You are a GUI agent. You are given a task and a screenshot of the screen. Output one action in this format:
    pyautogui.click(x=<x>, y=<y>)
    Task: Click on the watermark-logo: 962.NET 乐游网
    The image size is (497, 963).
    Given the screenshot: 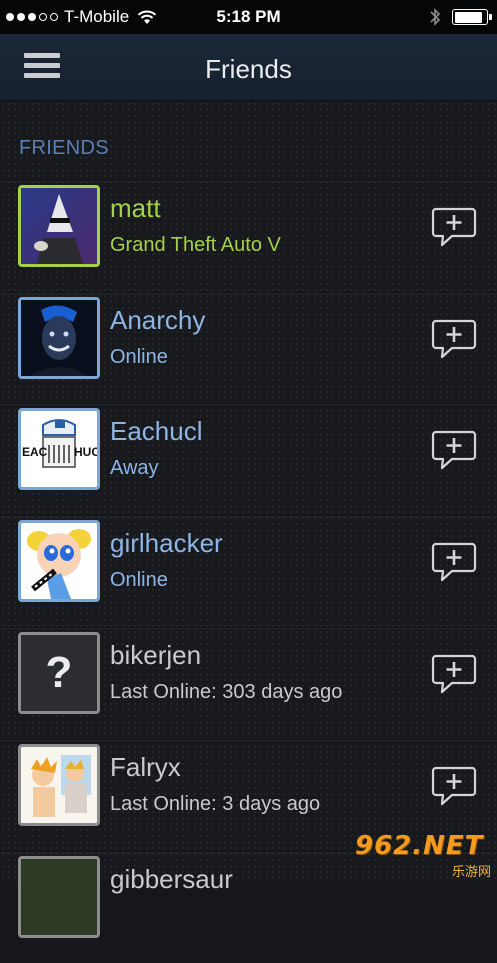 What is the action you would take?
    pyautogui.click(x=423, y=855)
    